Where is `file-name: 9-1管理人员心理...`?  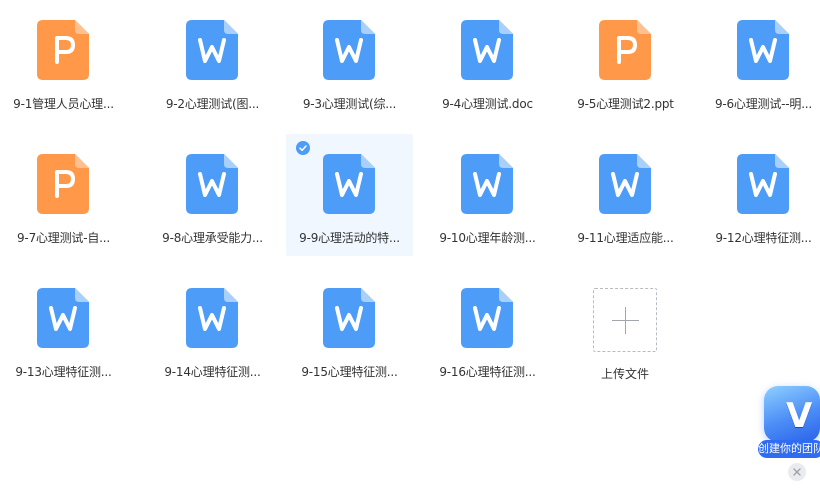
file-name: 9-1管理人员心理... is located at coordinates (63, 104).